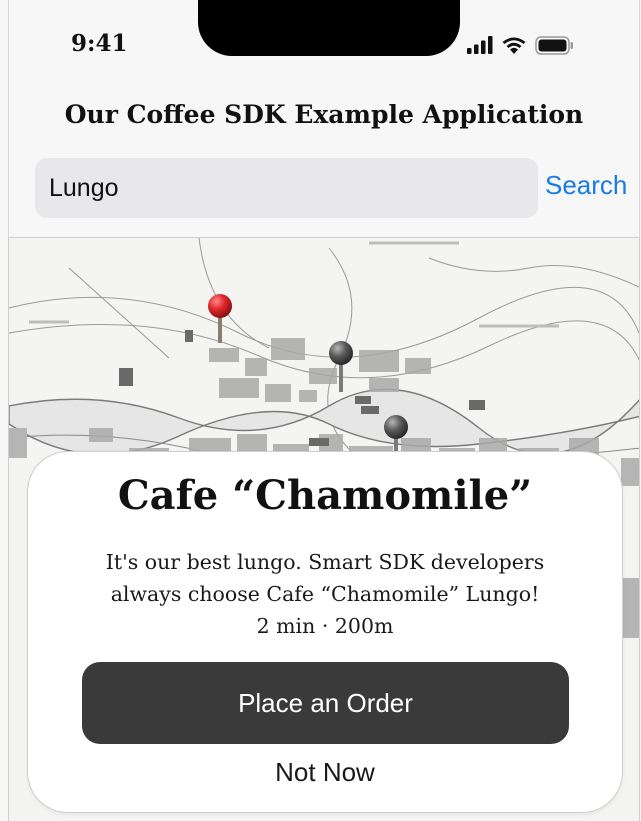  What do you see at coordinates (586, 185) in the screenshot?
I see `search-button: Search` at bounding box center [586, 185].